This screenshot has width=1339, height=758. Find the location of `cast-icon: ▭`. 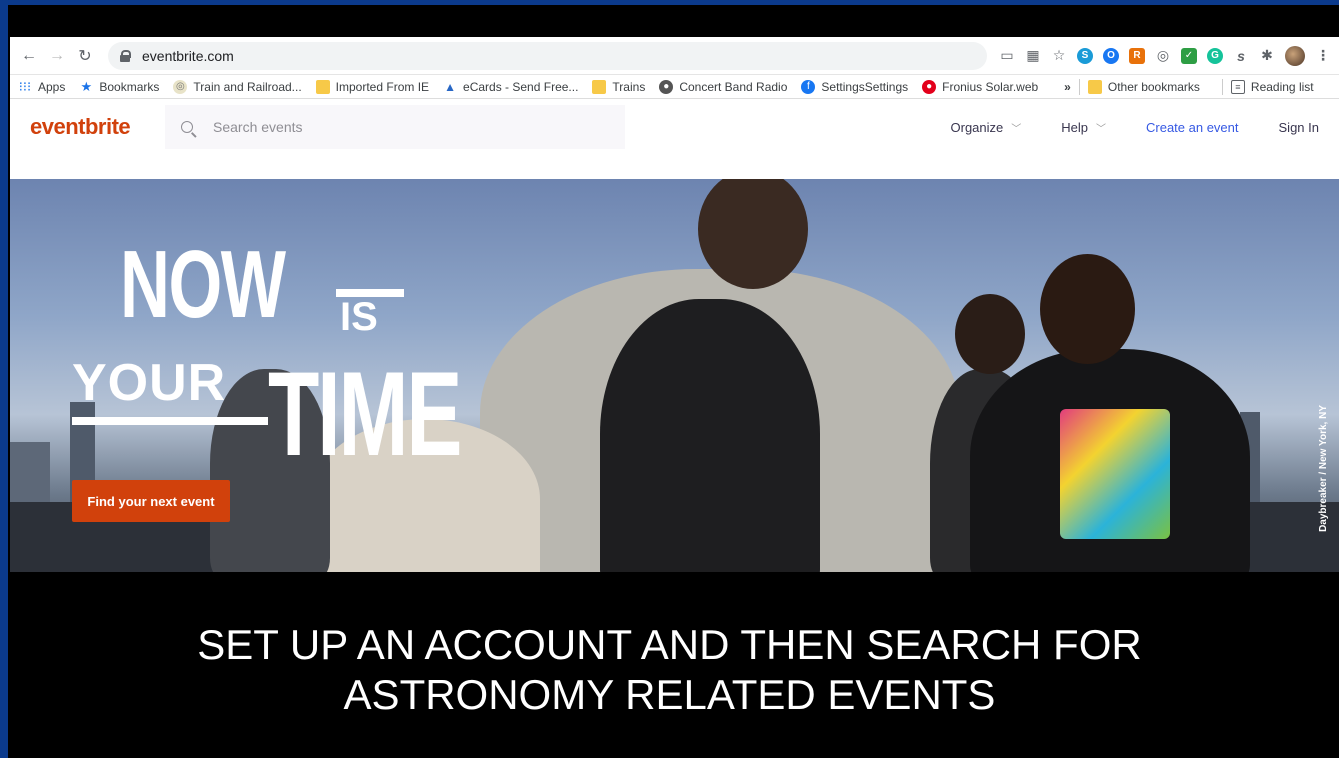

cast-icon: ▭ is located at coordinates (1007, 55).